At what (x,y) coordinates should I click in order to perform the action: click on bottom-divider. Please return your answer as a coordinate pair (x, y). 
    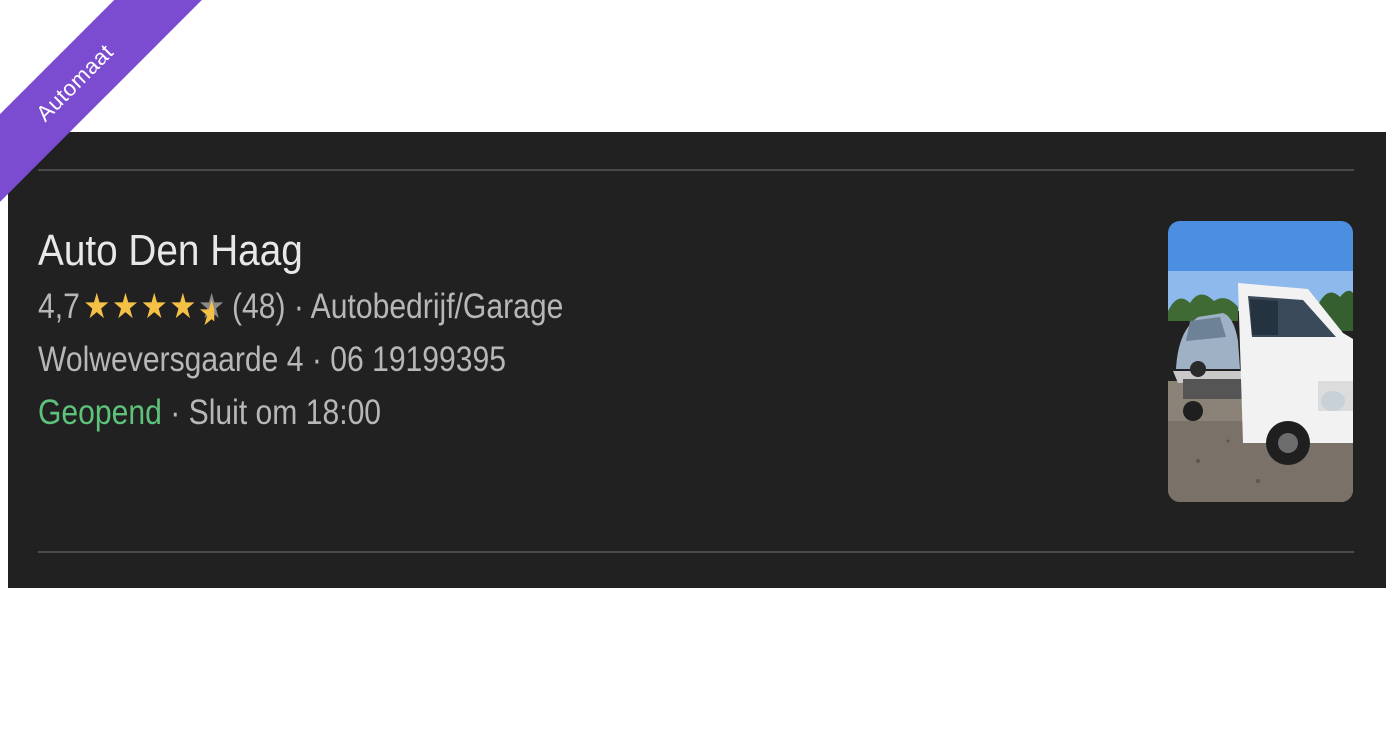
    Looking at the image, I should click on (696, 552).